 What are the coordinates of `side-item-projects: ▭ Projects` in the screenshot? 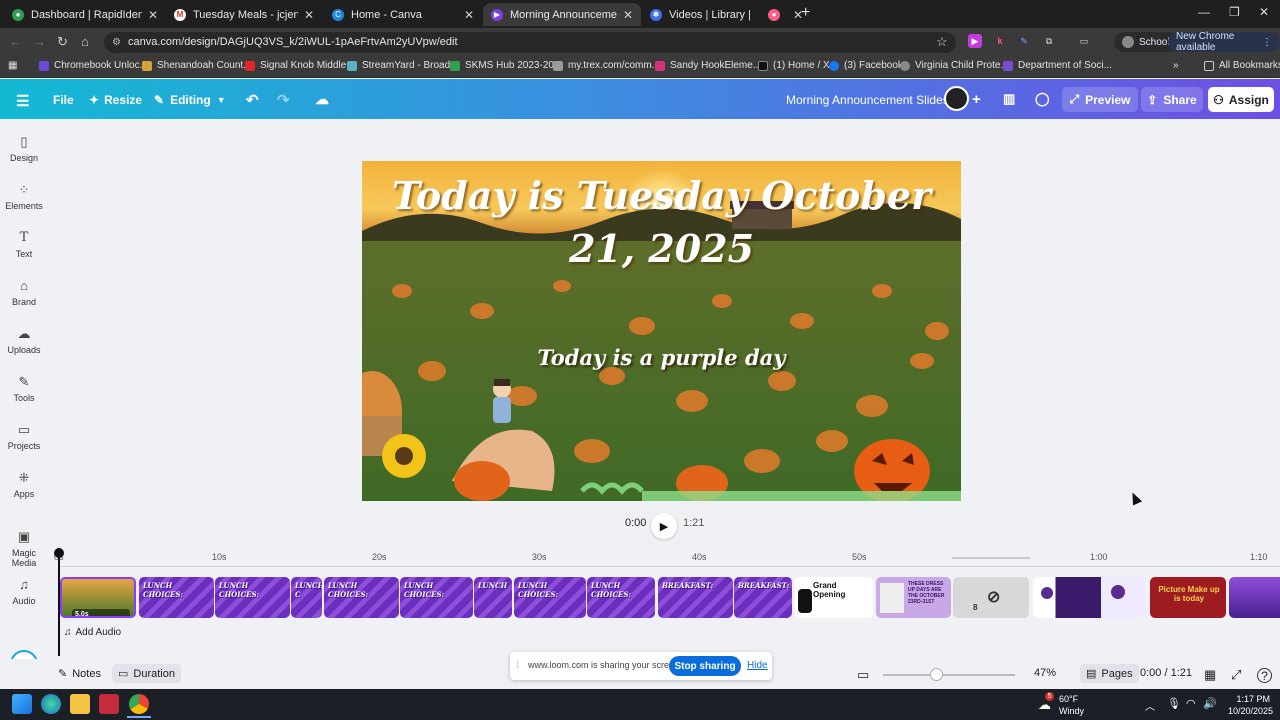 It's located at (24, 437).